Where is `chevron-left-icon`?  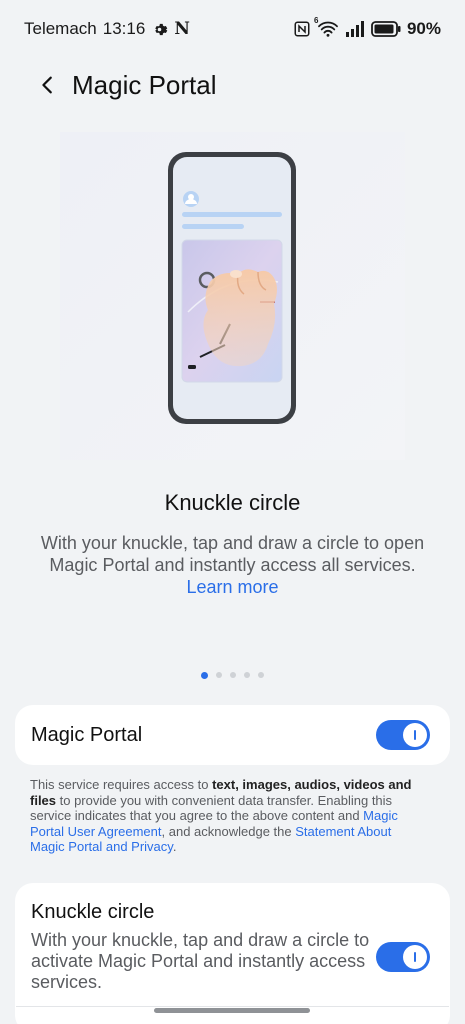 chevron-left-icon is located at coordinates (47, 85).